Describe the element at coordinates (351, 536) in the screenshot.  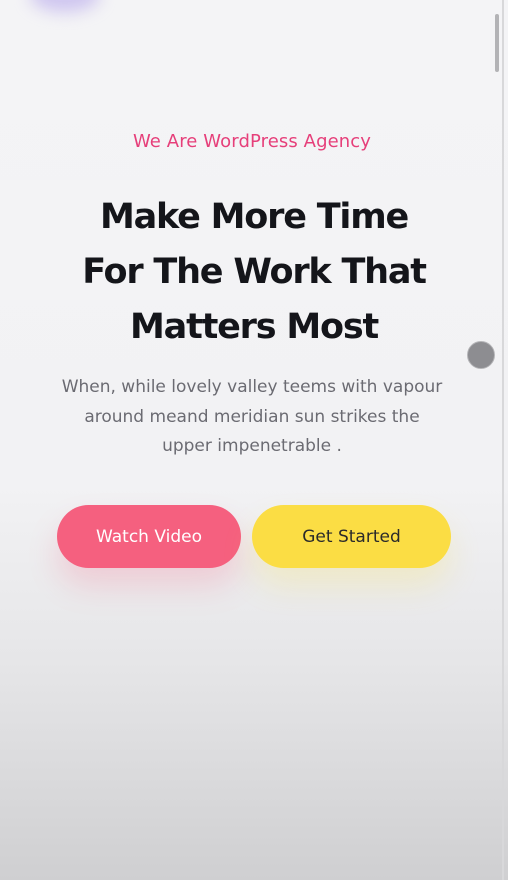
I see `get-started-button: Get Started` at that location.